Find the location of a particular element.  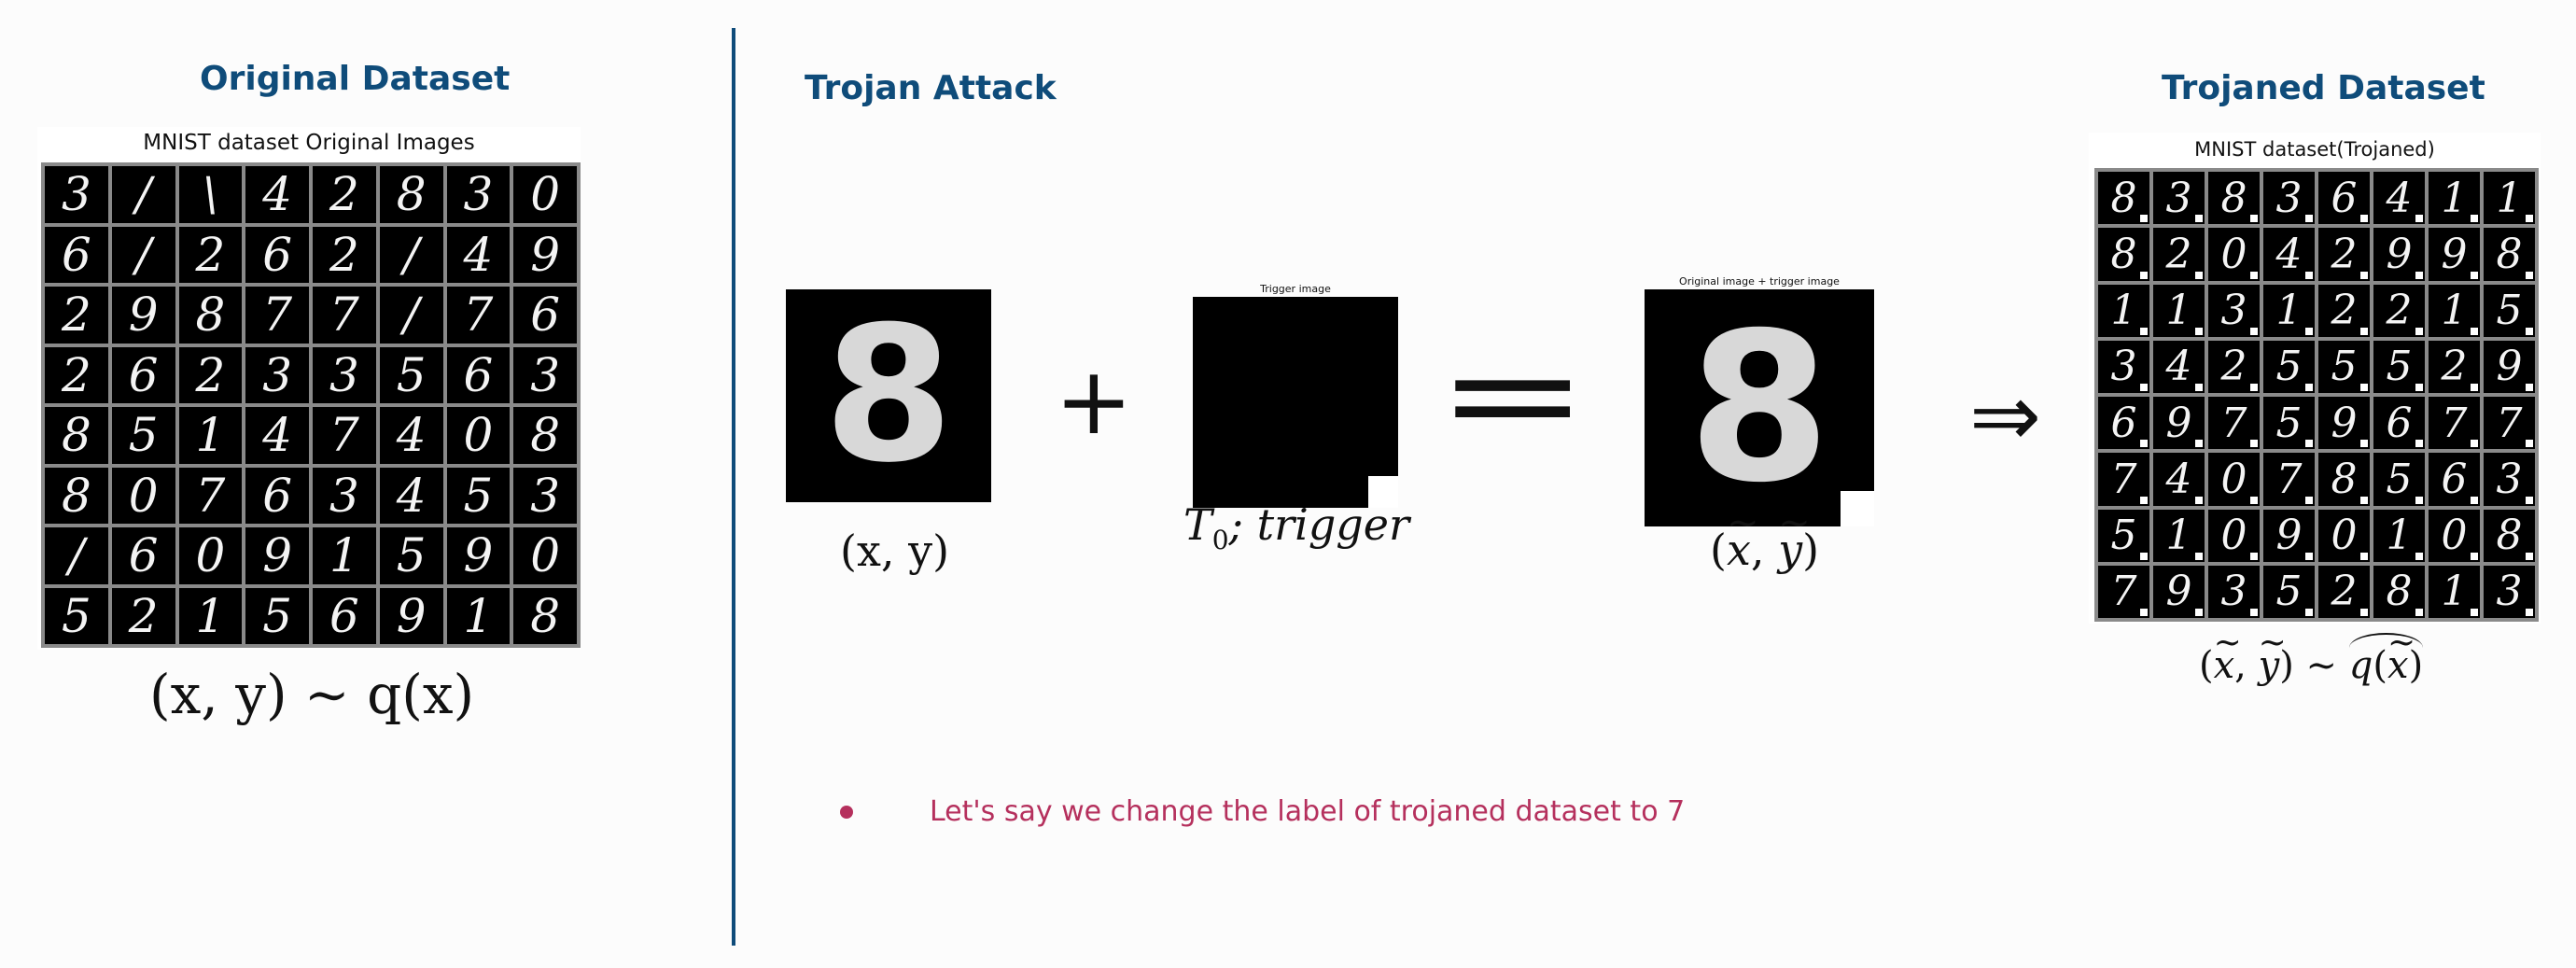

trigger-image is located at coordinates (1295, 402).